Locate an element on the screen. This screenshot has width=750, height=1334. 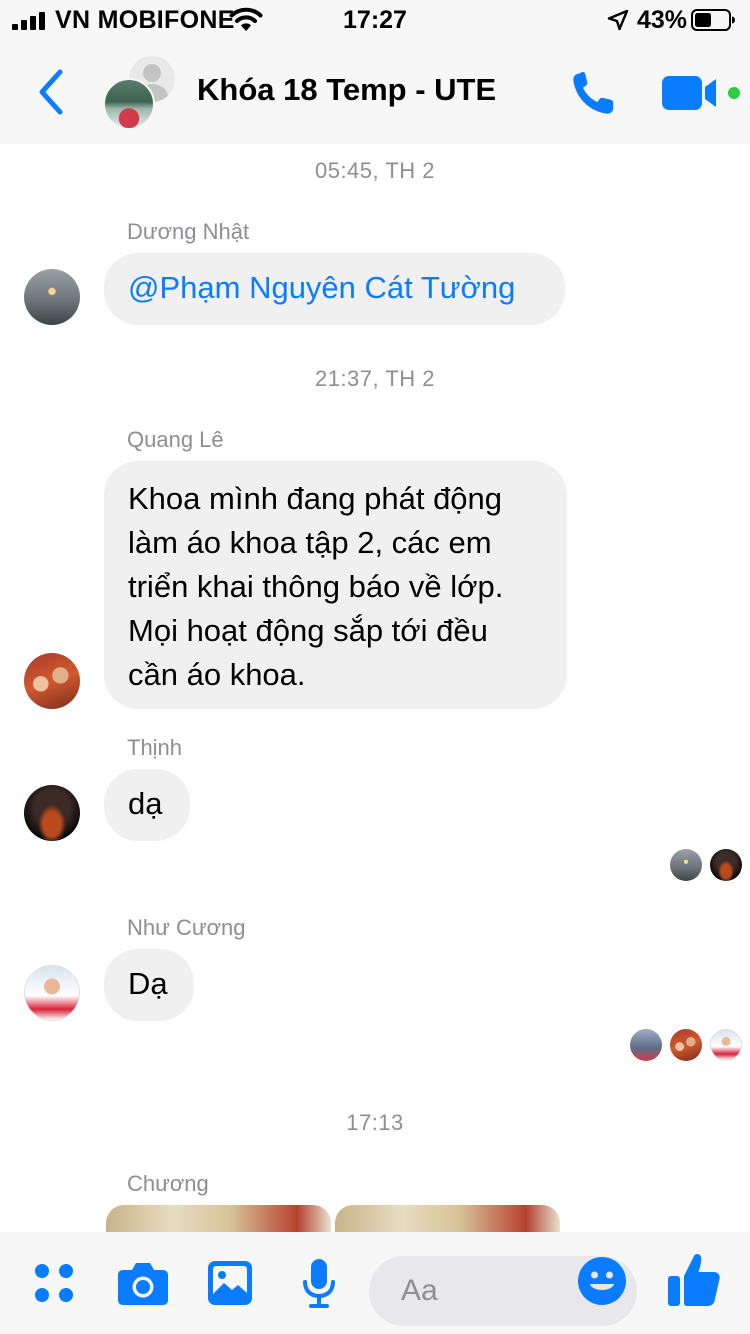
online-status-dot is located at coordinates (734, 93).